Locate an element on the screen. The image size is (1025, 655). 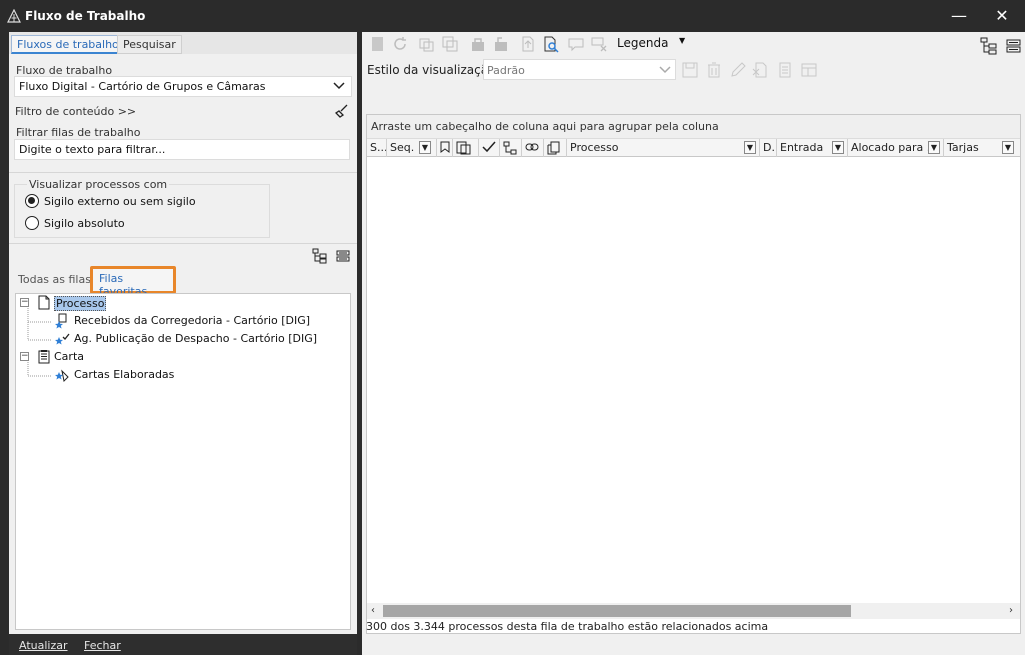
radio-external-secrecy is located at coordinates (32, 201).